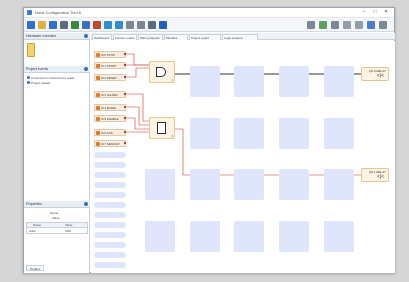  Describe the element at coordinates (364, 12) in the screenshot. I see `minimize-button: –` at that location.